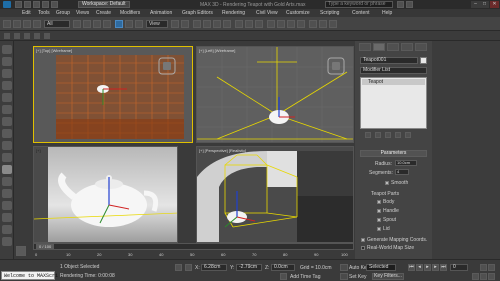 The height and width of the screenshot is (281, 500). I want to click on segments-input: 4, so click(402, 172).